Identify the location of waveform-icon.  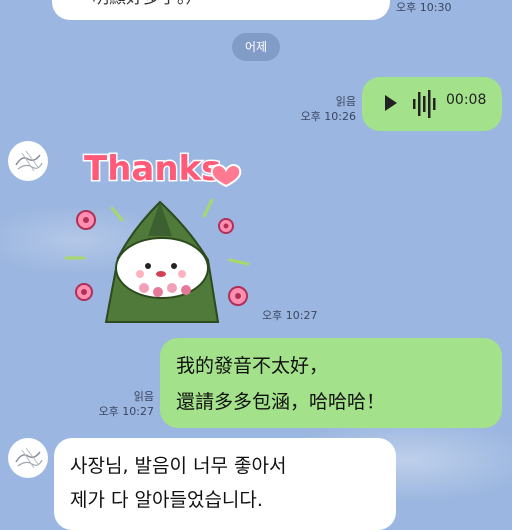
(424, 104).